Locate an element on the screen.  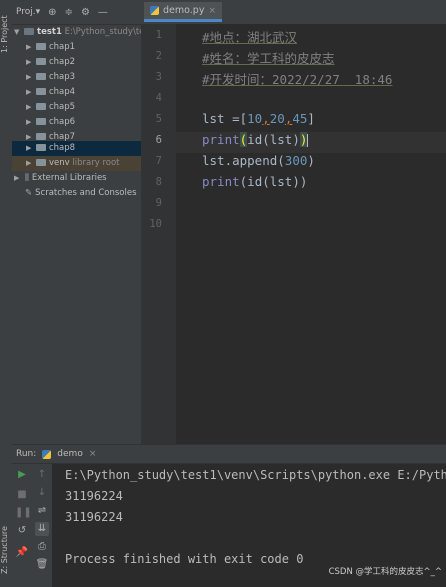
rerun-icon: ▶ is located at coordinates (22, 475).